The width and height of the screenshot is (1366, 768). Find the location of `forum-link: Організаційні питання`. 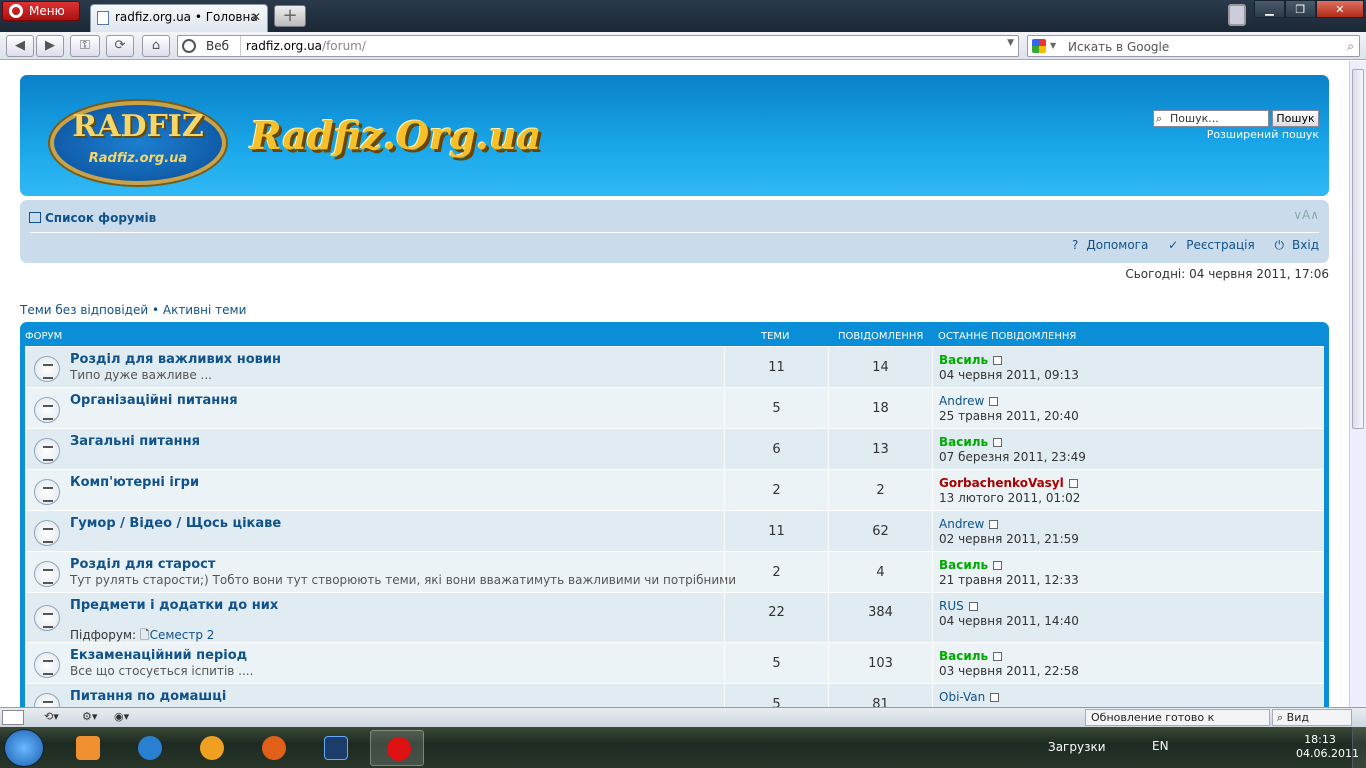

forum-link: Організаційні питання is located at coordinates (154, 400).